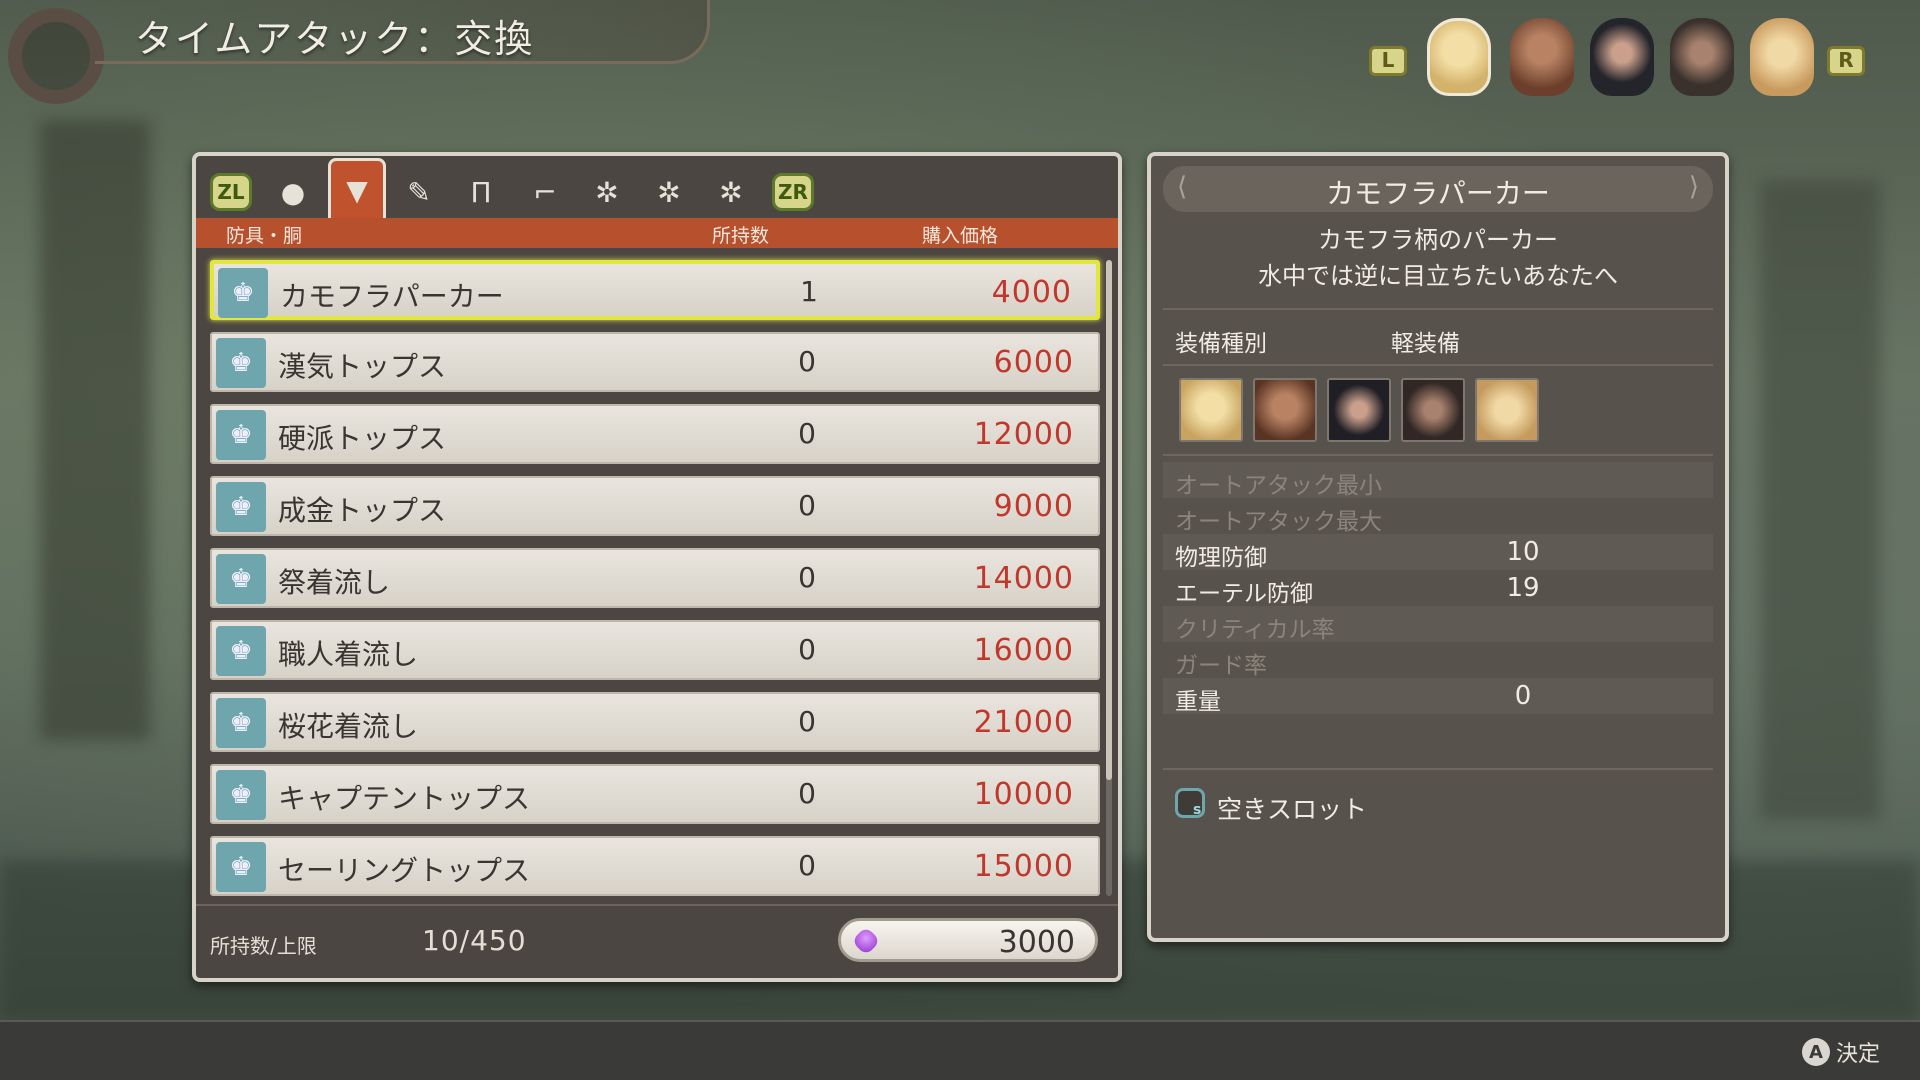  Describe the element at coordinates (1023, 866) in the screenshot. I see `item-price: 15000` at that location.